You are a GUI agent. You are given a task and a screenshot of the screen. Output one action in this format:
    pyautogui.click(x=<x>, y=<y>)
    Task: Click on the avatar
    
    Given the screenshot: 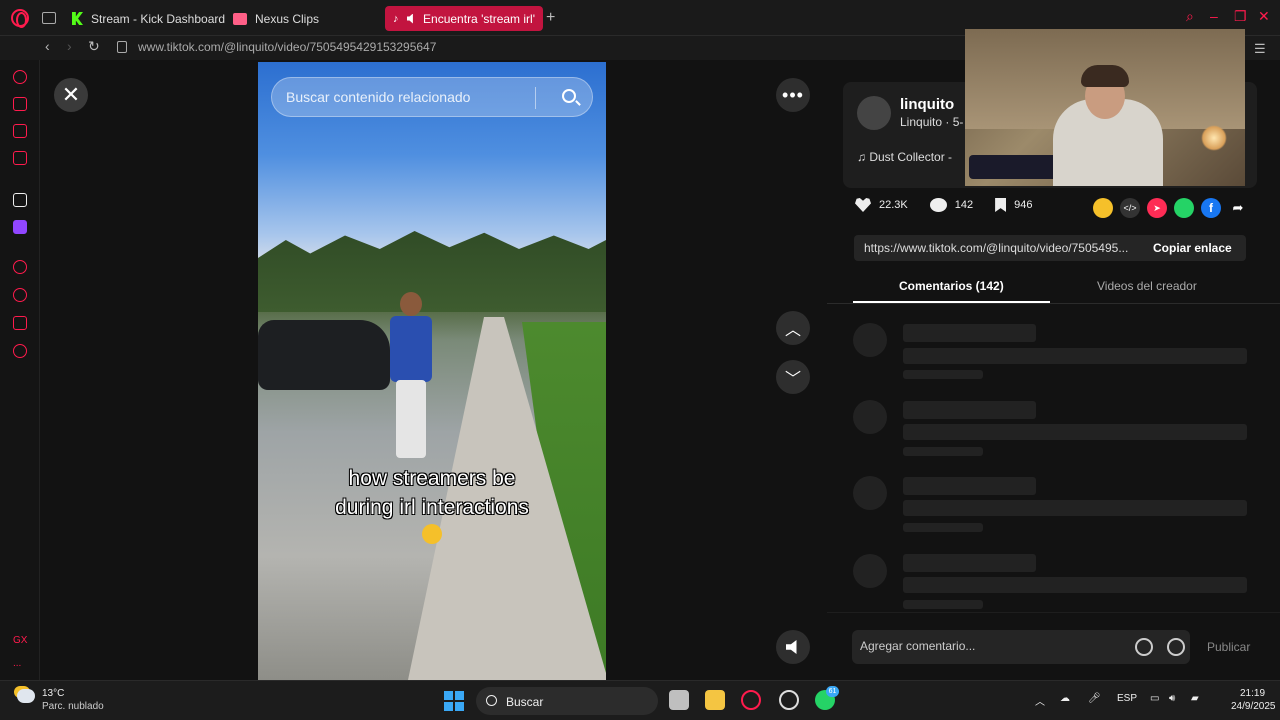 What is the action you would take?
    pyautogui.click(x=874, y=113)
    